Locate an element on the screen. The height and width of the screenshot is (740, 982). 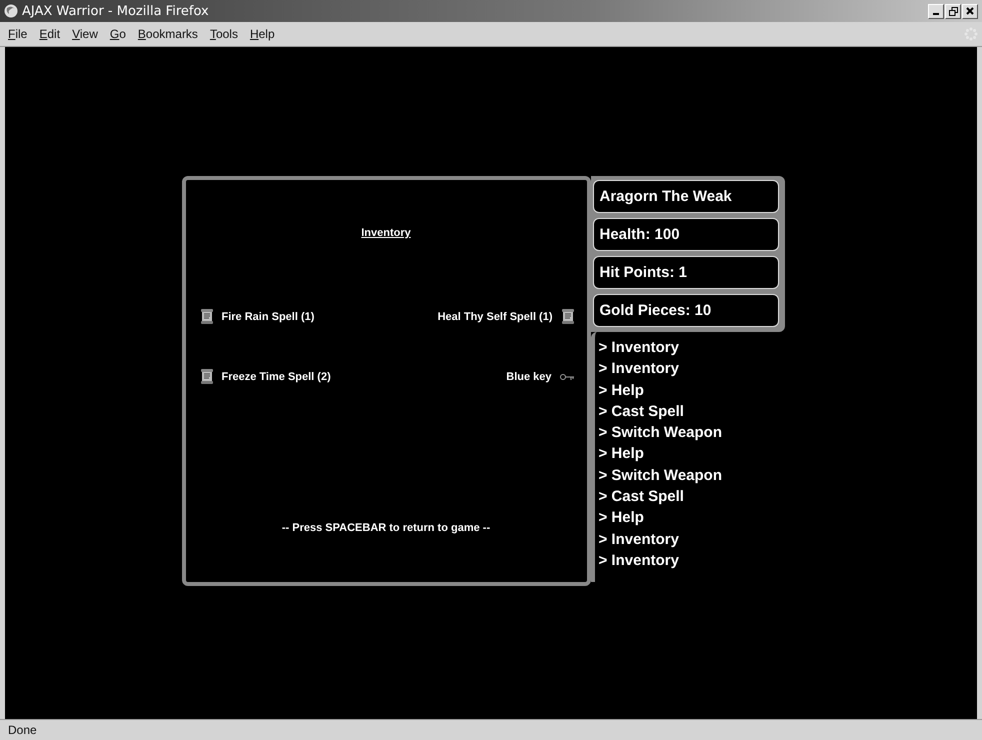
restore-icon is located at coordinates (953, 11).